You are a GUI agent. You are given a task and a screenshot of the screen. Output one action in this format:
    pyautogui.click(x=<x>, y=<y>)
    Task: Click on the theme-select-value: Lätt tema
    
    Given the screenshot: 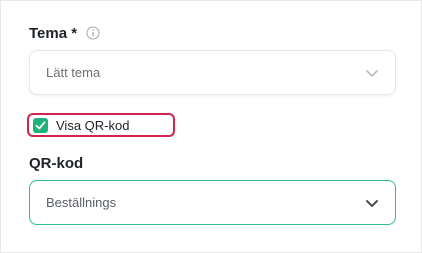 What is the action you would take?
    pyautogui.click(x=73, y=72)
    